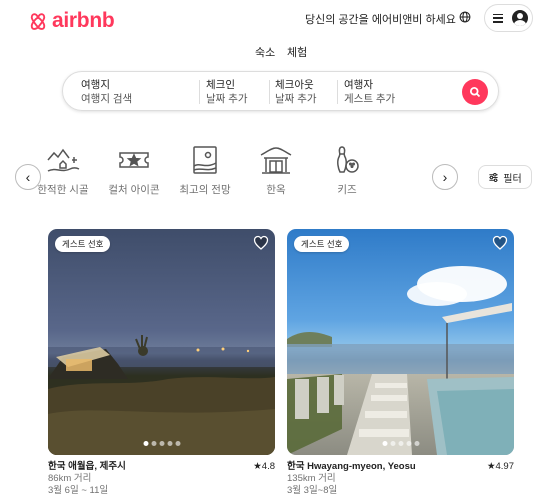 This screenshot has width=560, height=500. Describe the element at coordinates (312, 490) in the screenshot. I see `listing-dates: 3월 3일~8일` at that location.